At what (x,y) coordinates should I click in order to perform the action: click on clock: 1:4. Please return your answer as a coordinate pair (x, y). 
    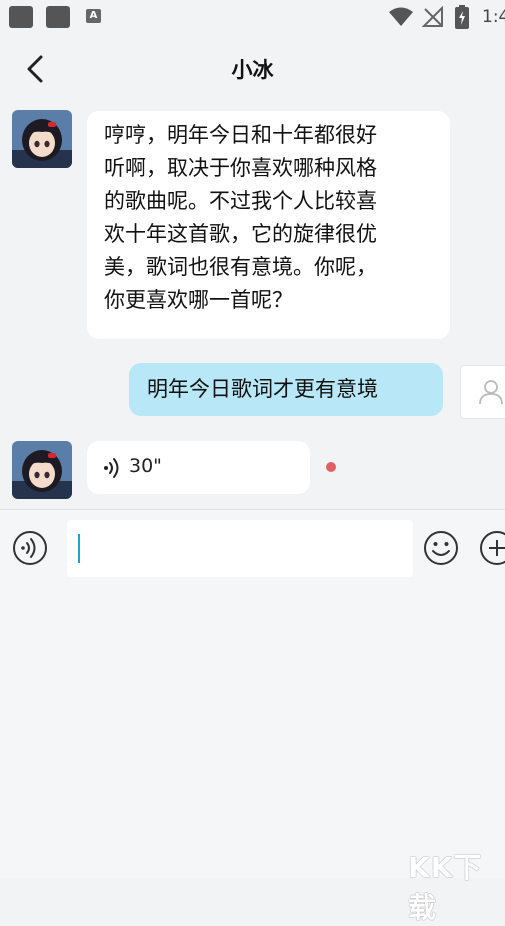
    Looking at the image, I should click on (493, 17).